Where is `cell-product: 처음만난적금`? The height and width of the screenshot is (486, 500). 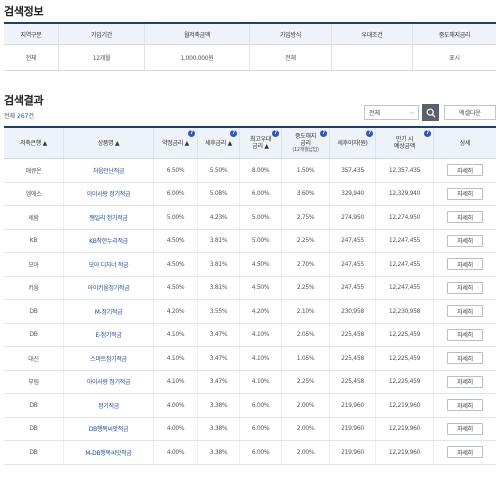
cell-product: 처음만난적금 is located at coordinates (109, 170).